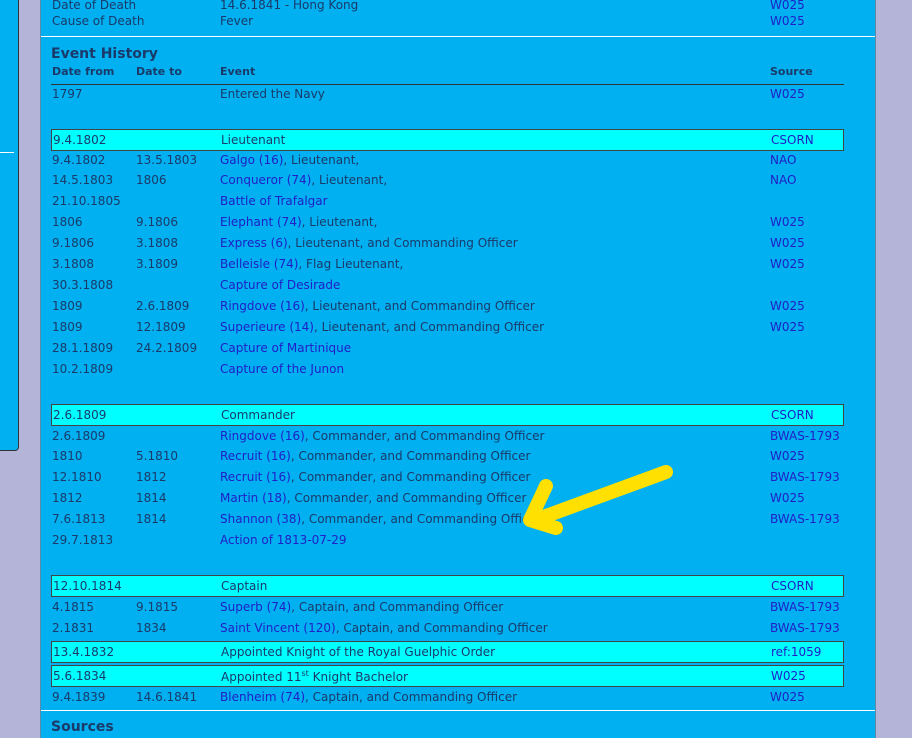 The width and height of the screenshot is (912, 738). Describe the element at coordinates (606, 494) in the screenshot. I see `arrow-shaft` at that location.